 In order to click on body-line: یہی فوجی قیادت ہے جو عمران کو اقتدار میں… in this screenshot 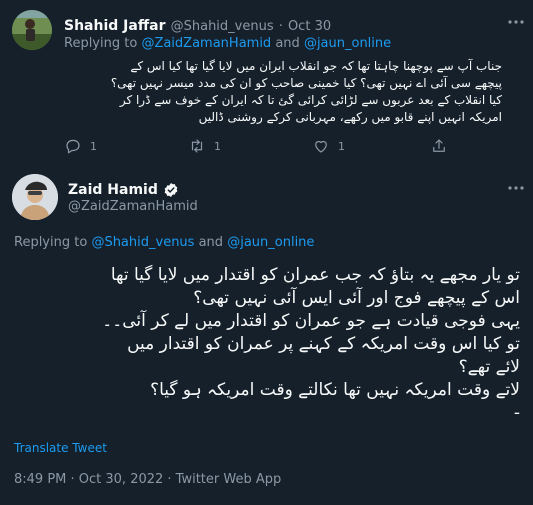, I will do `click(311, 321)`.